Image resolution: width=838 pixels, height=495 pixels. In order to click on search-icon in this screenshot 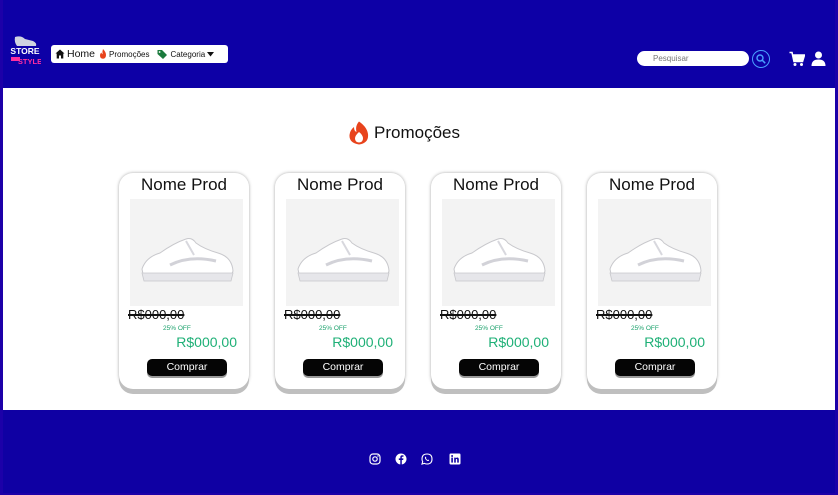, I will do `click(761, 59)`.